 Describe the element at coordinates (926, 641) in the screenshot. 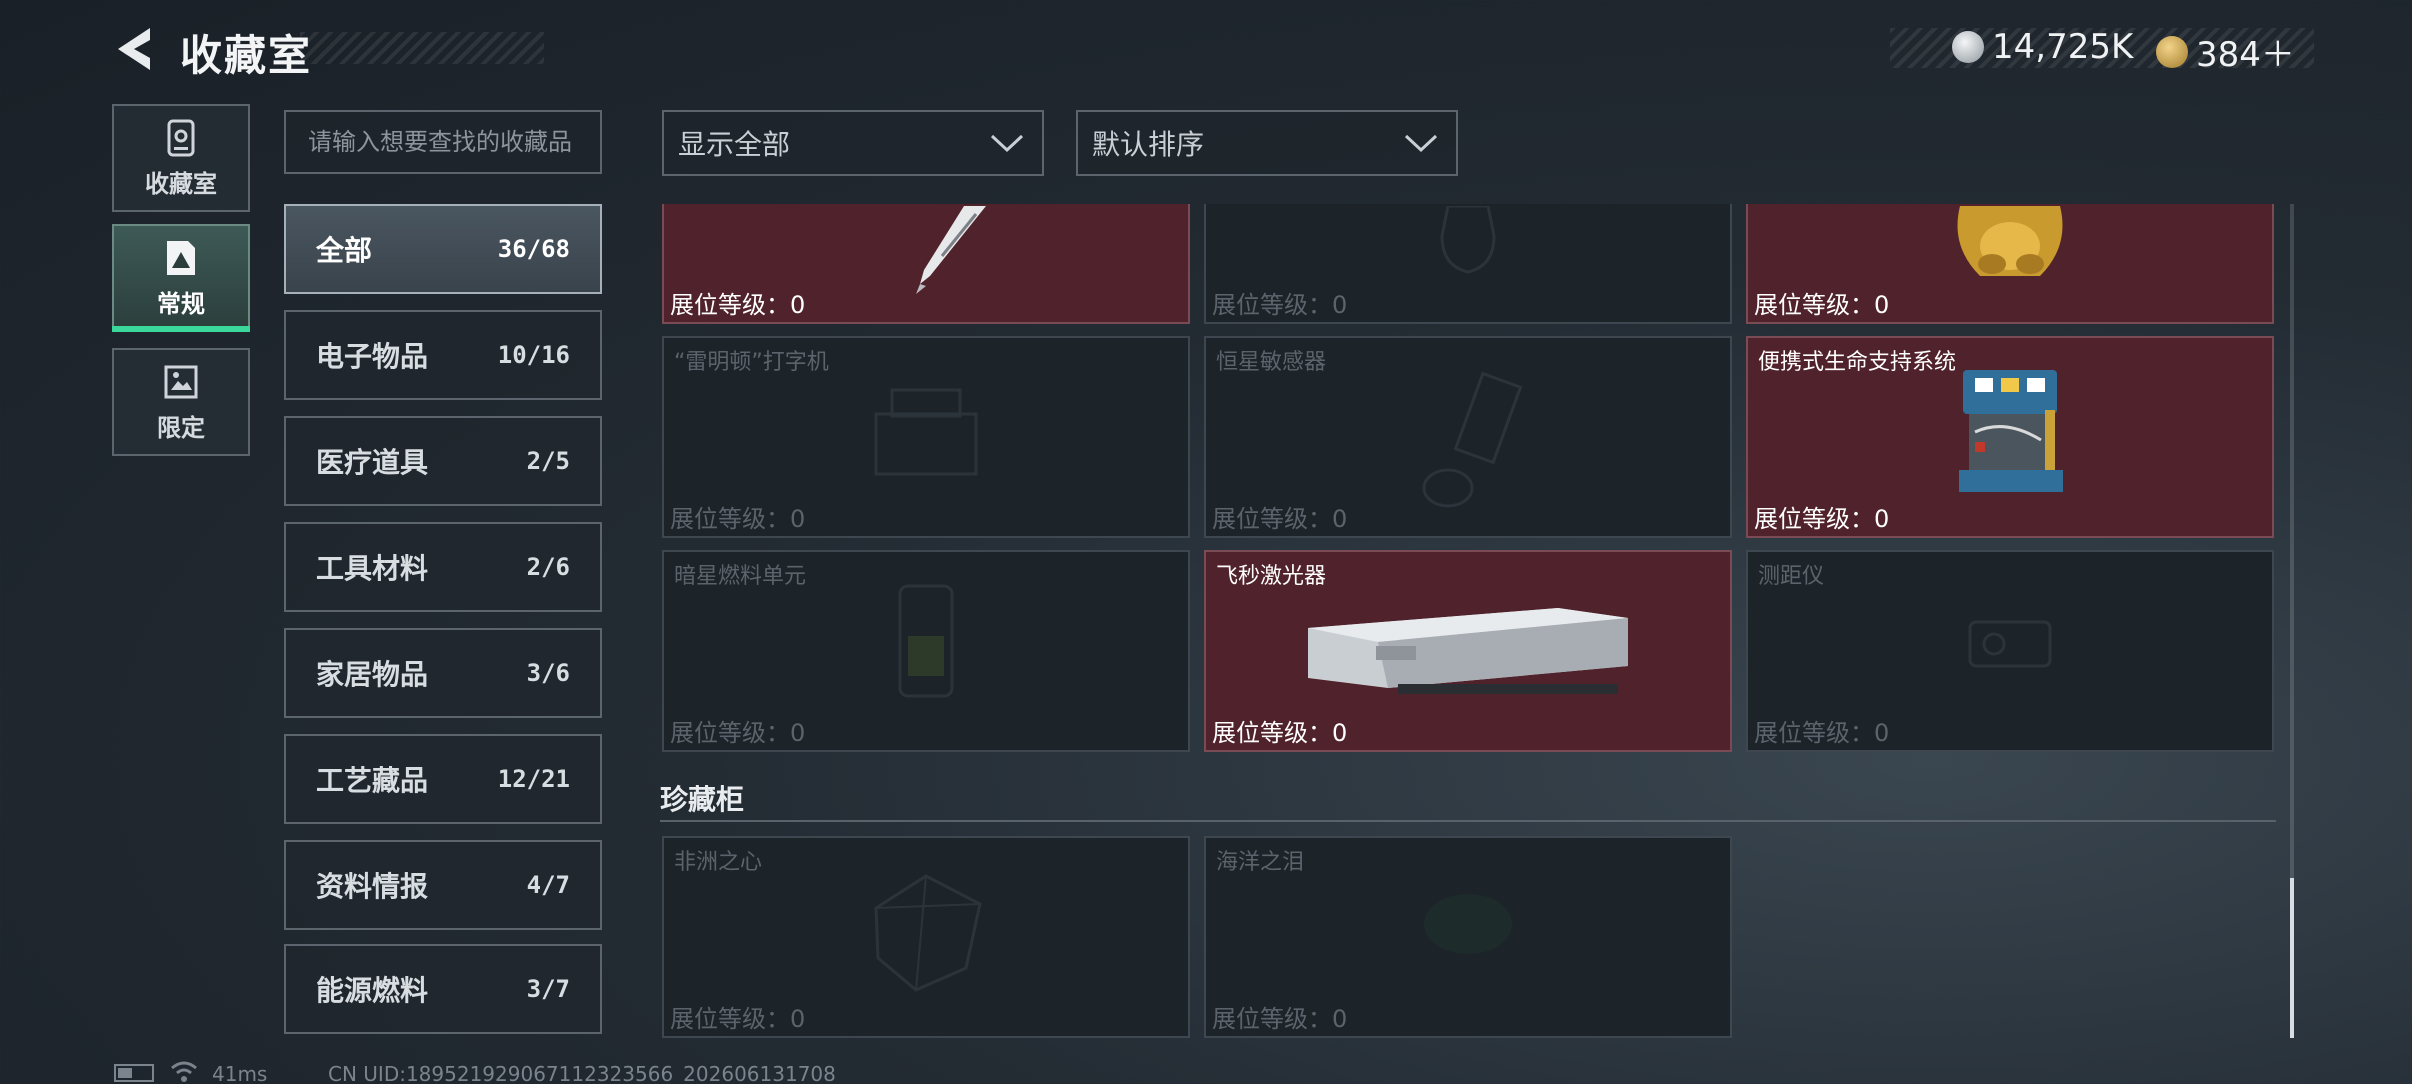

I see `fuel-cell-icon` at that location.